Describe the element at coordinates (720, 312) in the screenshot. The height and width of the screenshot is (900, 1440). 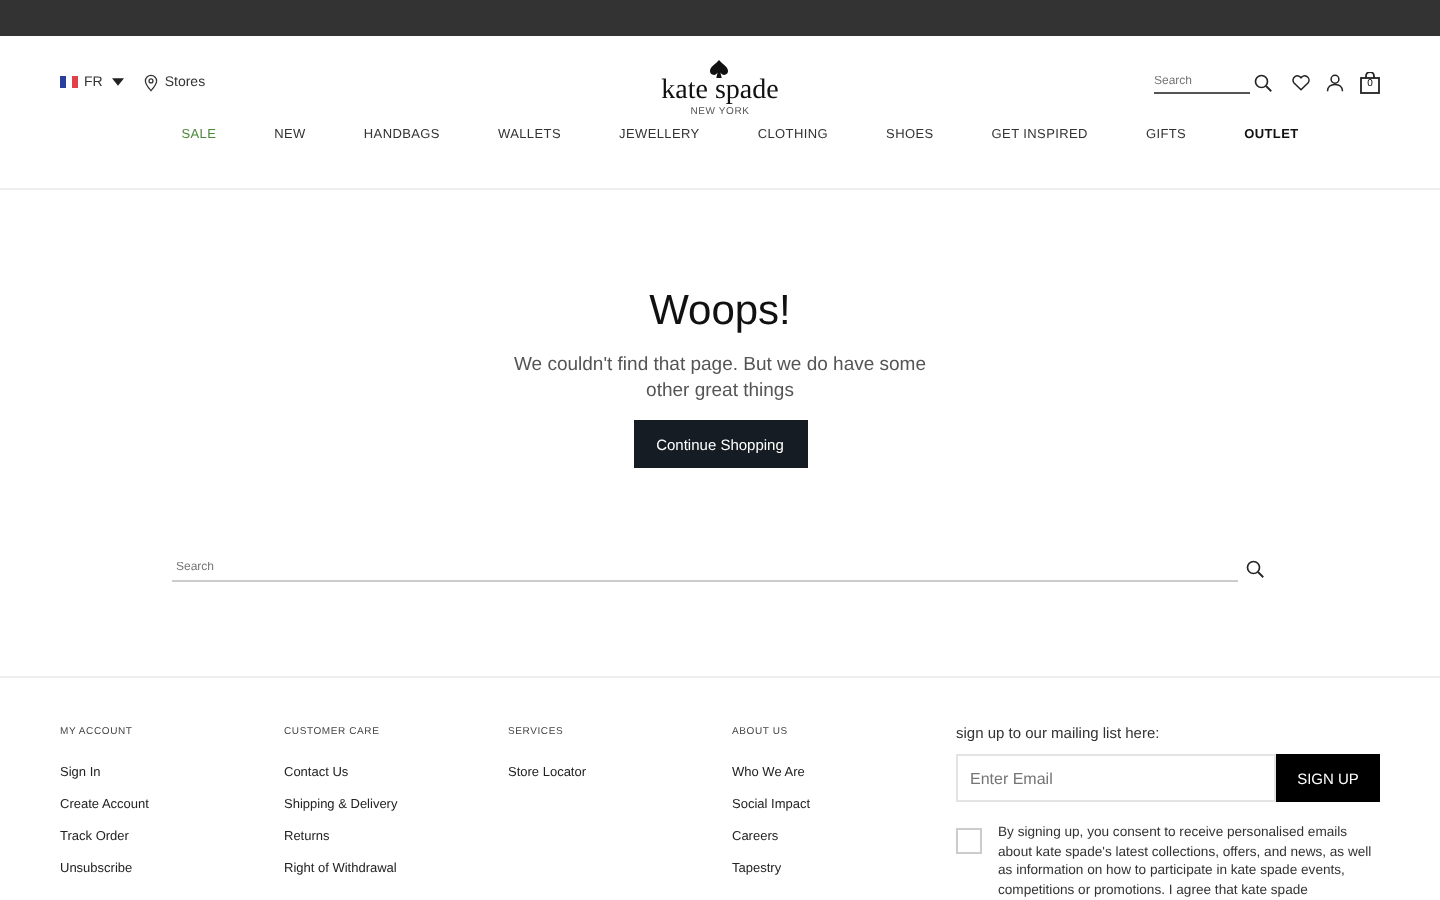
I see `error-title: Woops!` at that location.